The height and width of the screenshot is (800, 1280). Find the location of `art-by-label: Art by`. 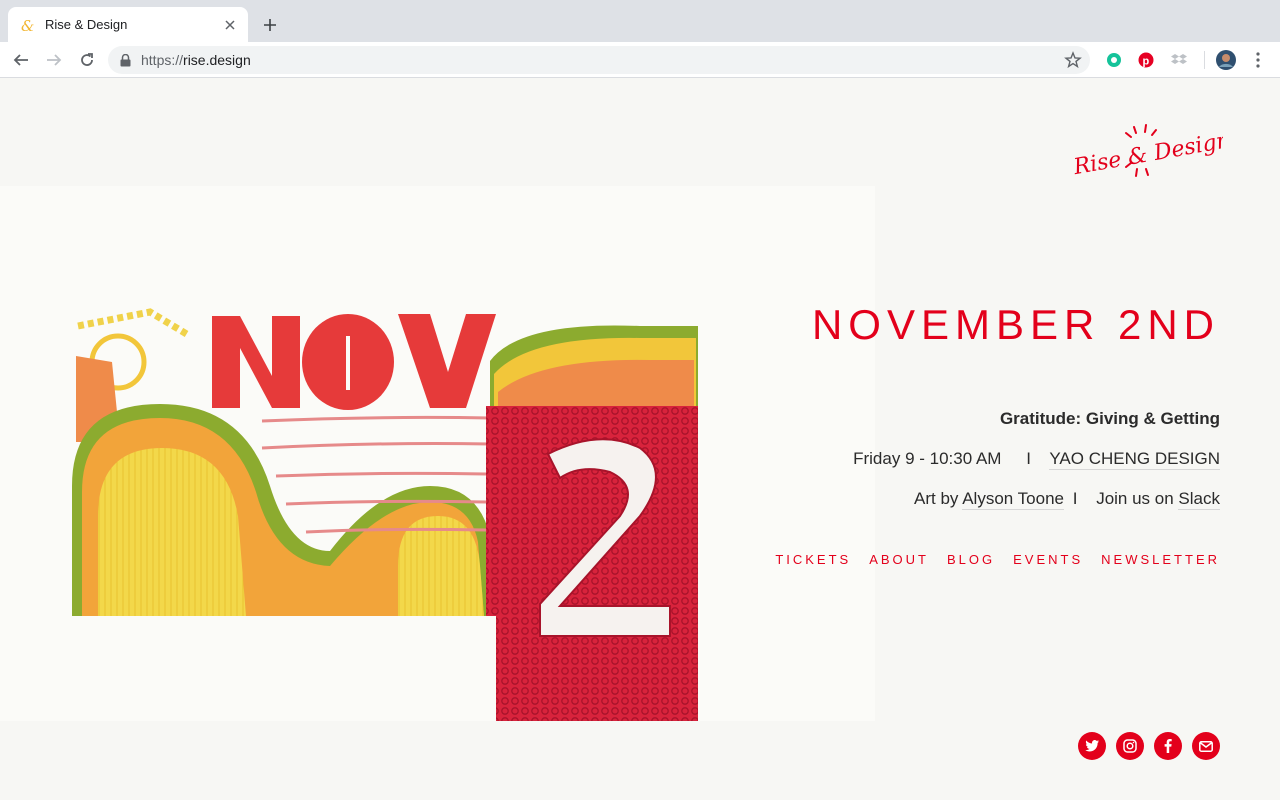

art-by-label: Art by is located at coordinates (936, 498).